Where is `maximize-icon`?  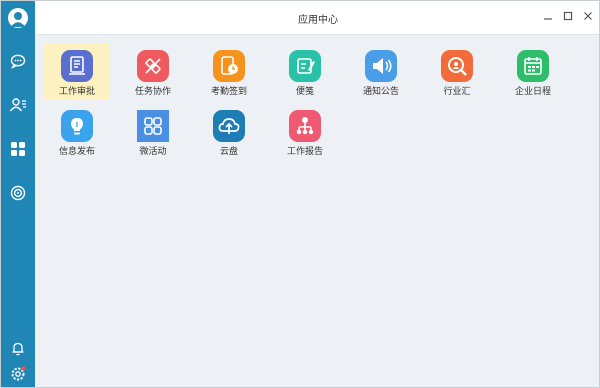
maximize-icon is located at coordinates (568, 16).